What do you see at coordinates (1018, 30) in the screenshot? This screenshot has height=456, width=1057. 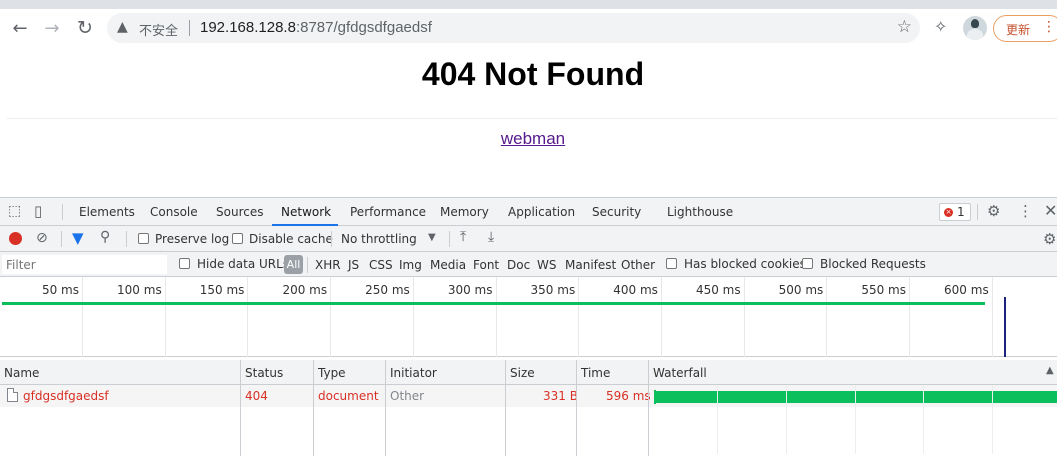 I see `update-label: 更新` at bounding box center [1018, 30].